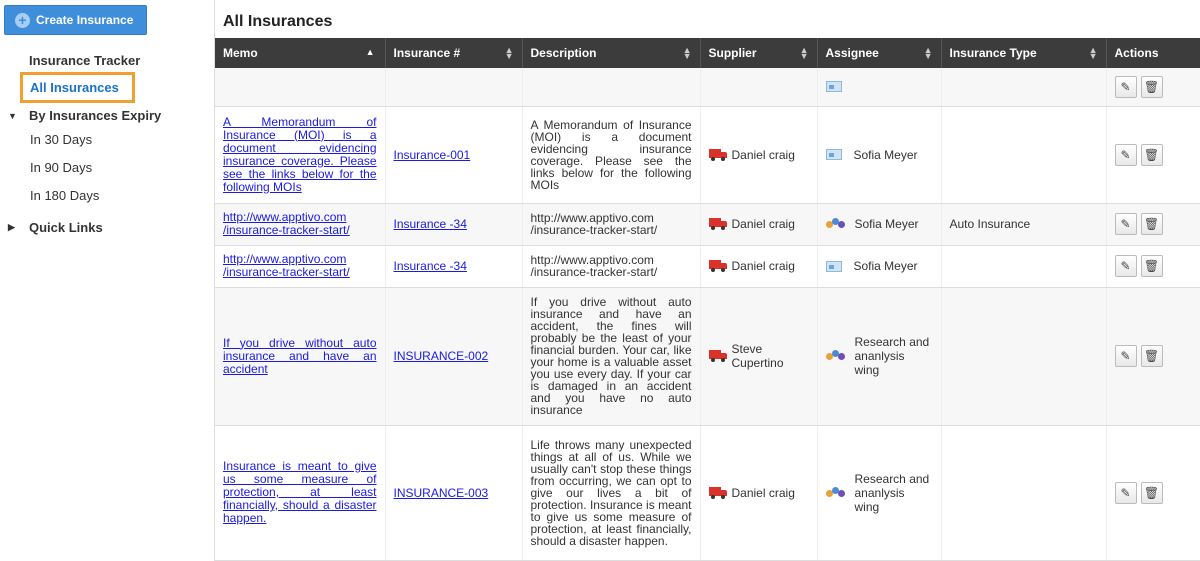 The width and height of the screenshot is (1200, 561). I want to click on supplier-name: Daniel craig, so click(763, 224).